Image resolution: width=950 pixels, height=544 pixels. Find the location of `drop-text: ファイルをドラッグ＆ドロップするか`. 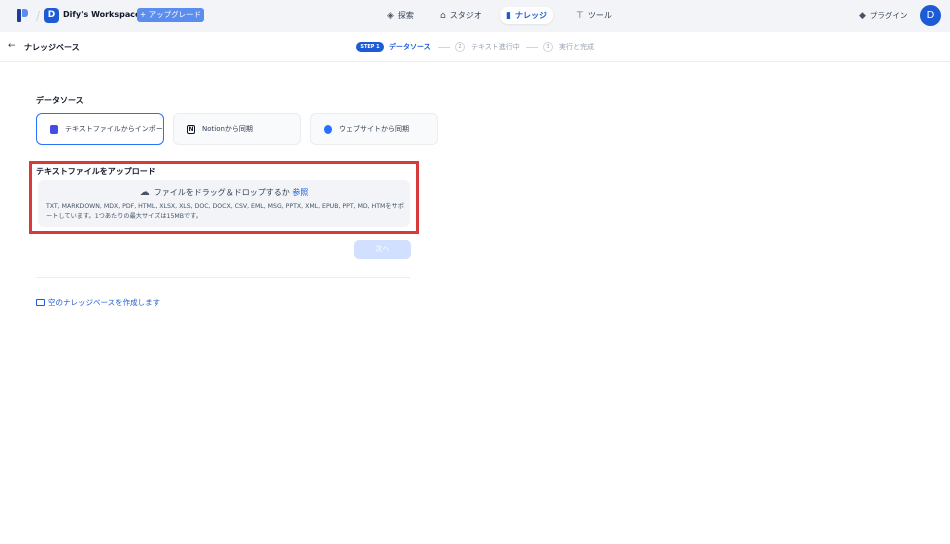

drop-text: ファイルをドラッグ＆ドロップするか is located at coordinates (221, 192).